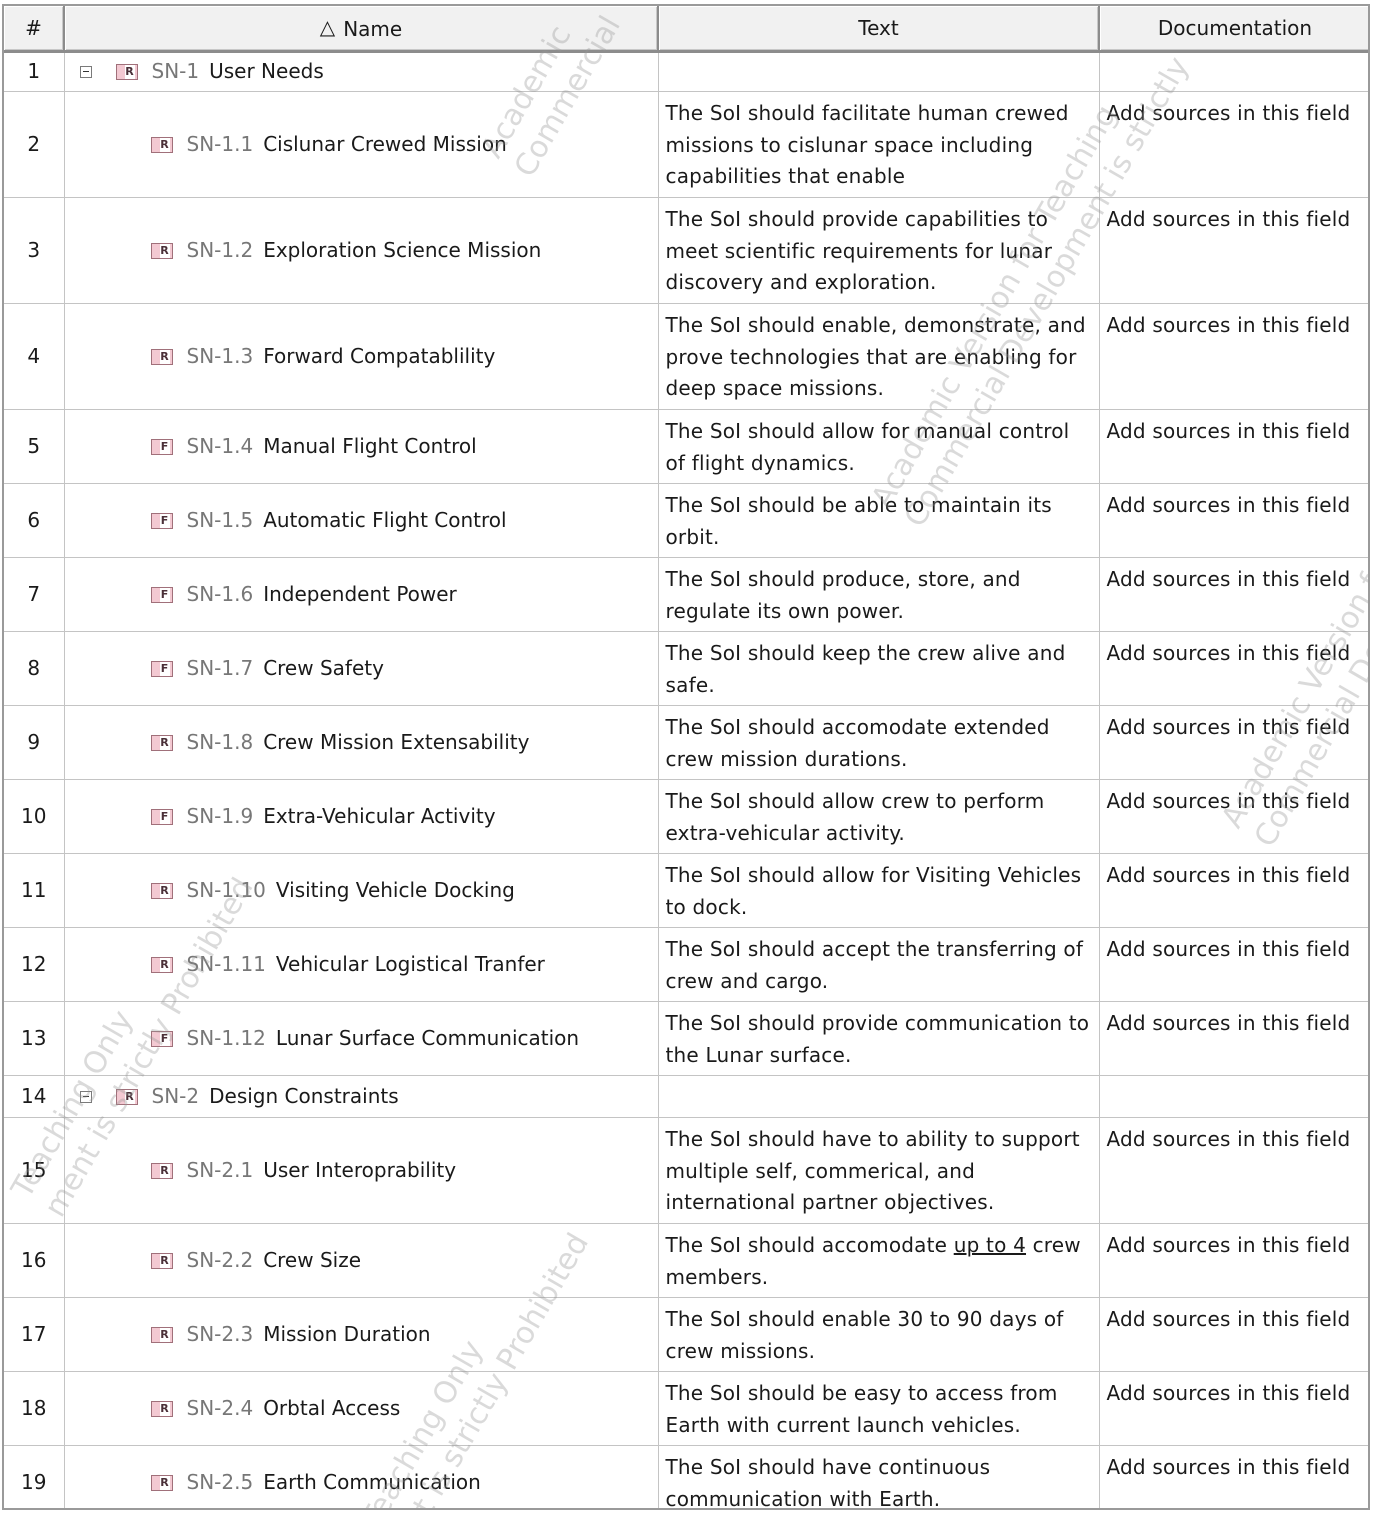 The height and width of the screenshot is (1520, 1384). I want to click on name-cell: R SN-2.1 User Interoprability, so click(361, 1170).